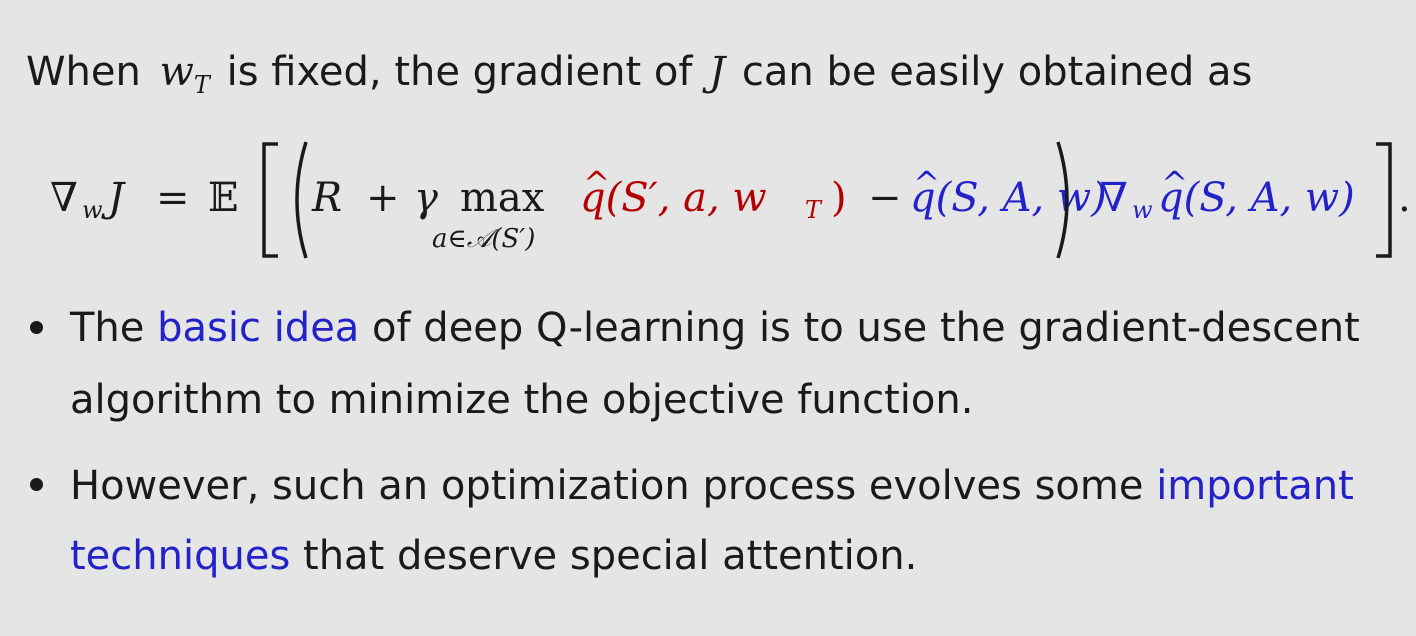 This screenshot has width=1416, height=636. What do you see at coordinates (116, 198) in the screenshot?
I see `lhs-j: J` at bounding box center [116, 198].